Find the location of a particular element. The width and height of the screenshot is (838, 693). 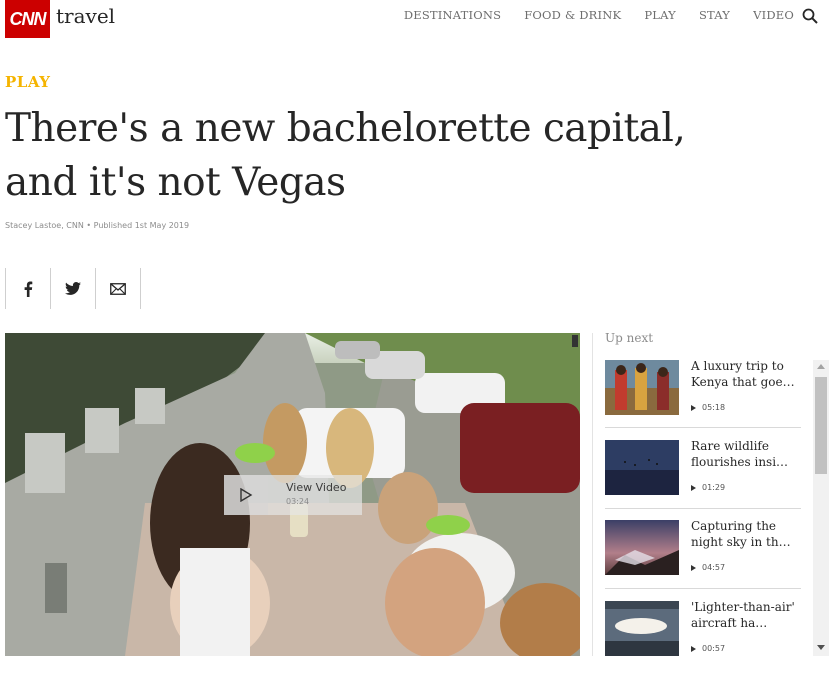

upnext-divider is located at coordinates (592, 494).